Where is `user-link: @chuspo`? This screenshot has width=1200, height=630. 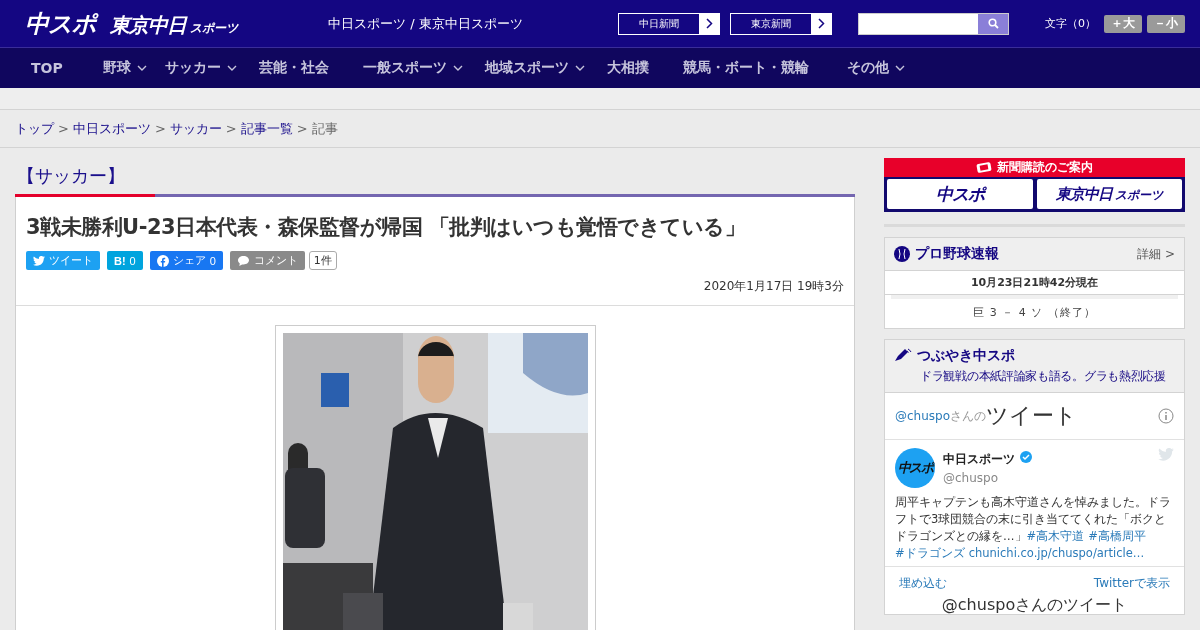
user-link: @chuspo is located at coordinates (923, 416).